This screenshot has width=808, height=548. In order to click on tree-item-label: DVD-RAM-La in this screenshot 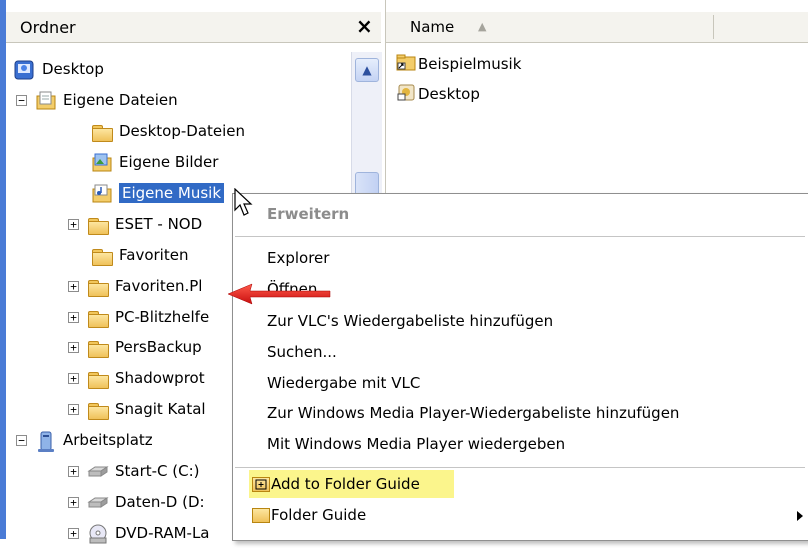, I will do `click(162, 533)`.